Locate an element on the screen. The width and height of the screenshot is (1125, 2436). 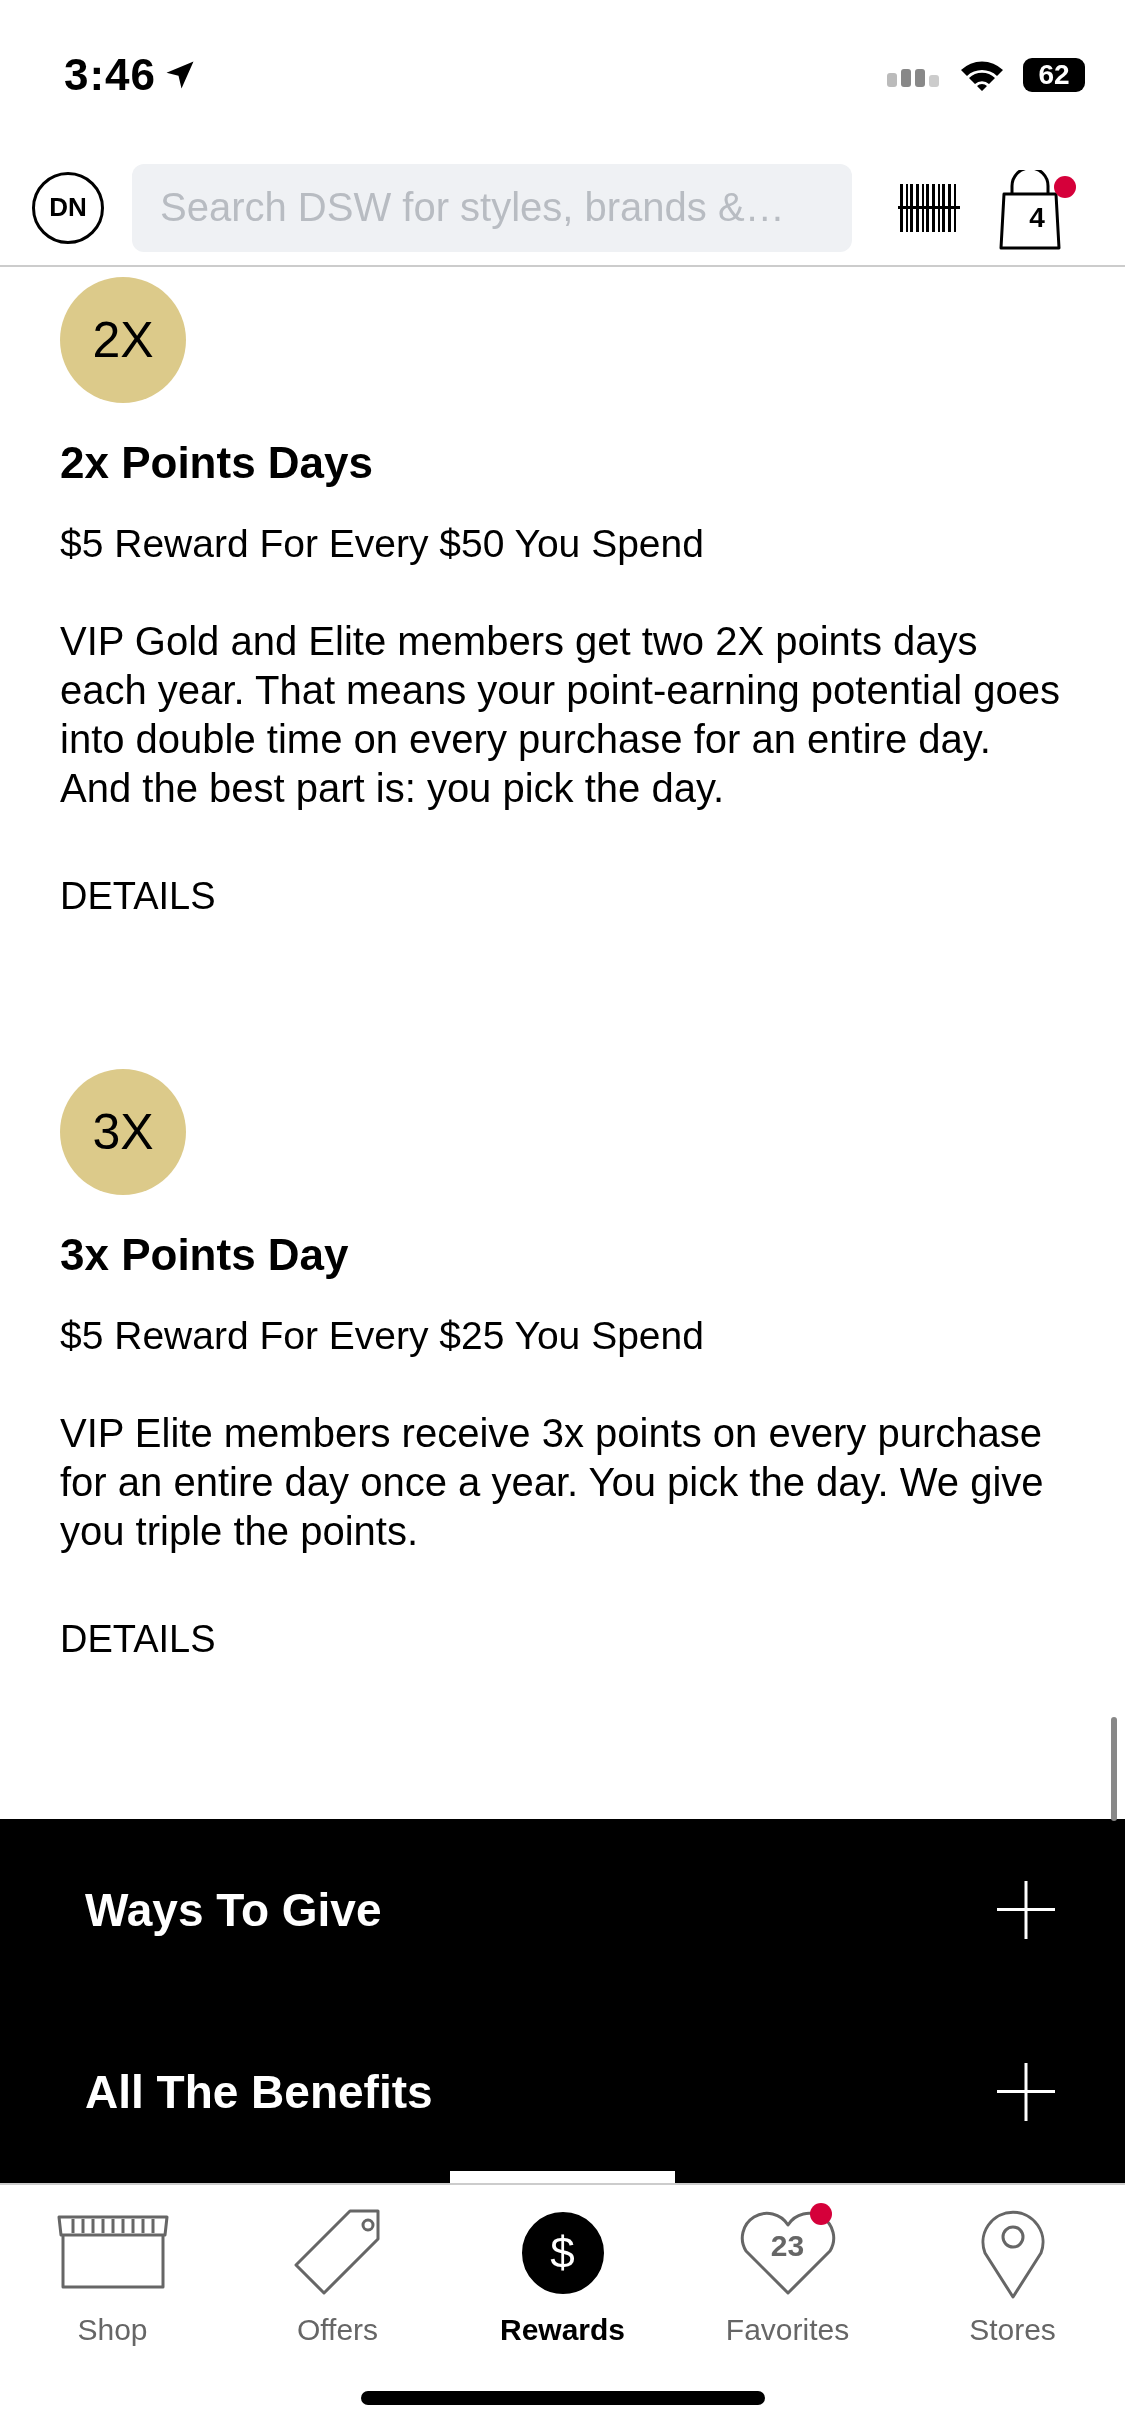
accordion-header: Ways To Give is located at coordinates (562, 1910).